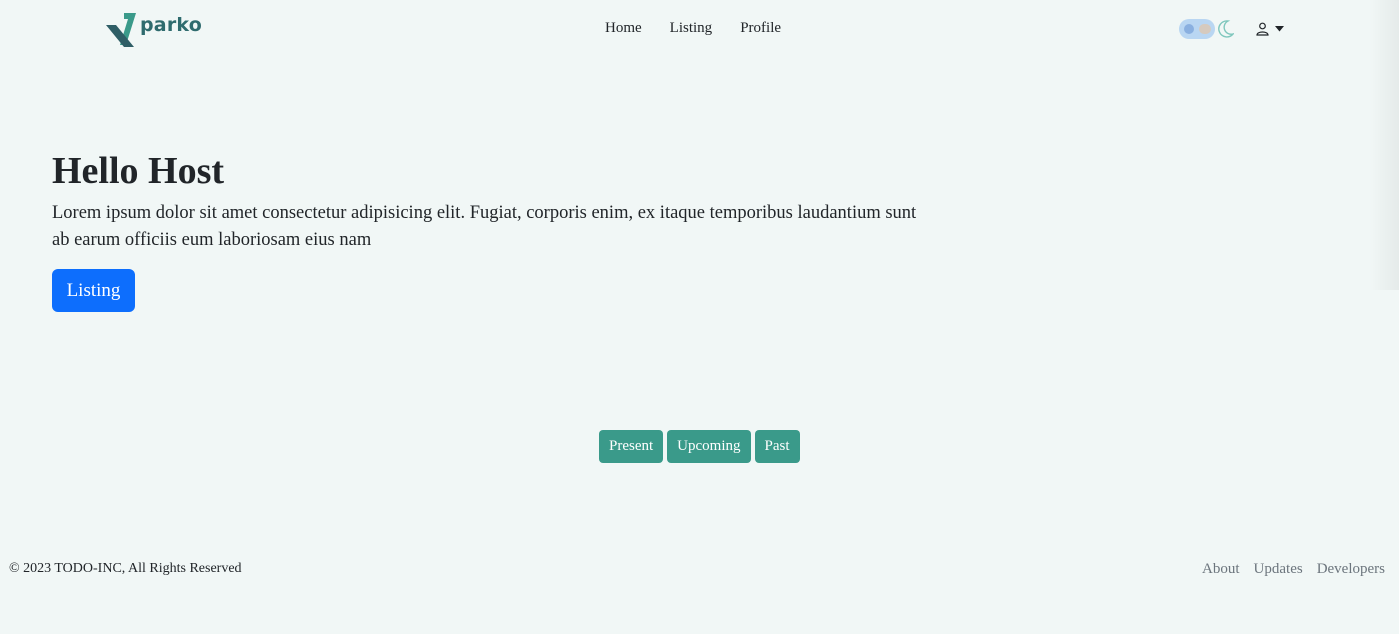 The height and width of the screenshot is (634, 1399). Describe the element at coordinates (1278, 569) in the screenshot. I see `footer-link-updates: Updates` at that location.